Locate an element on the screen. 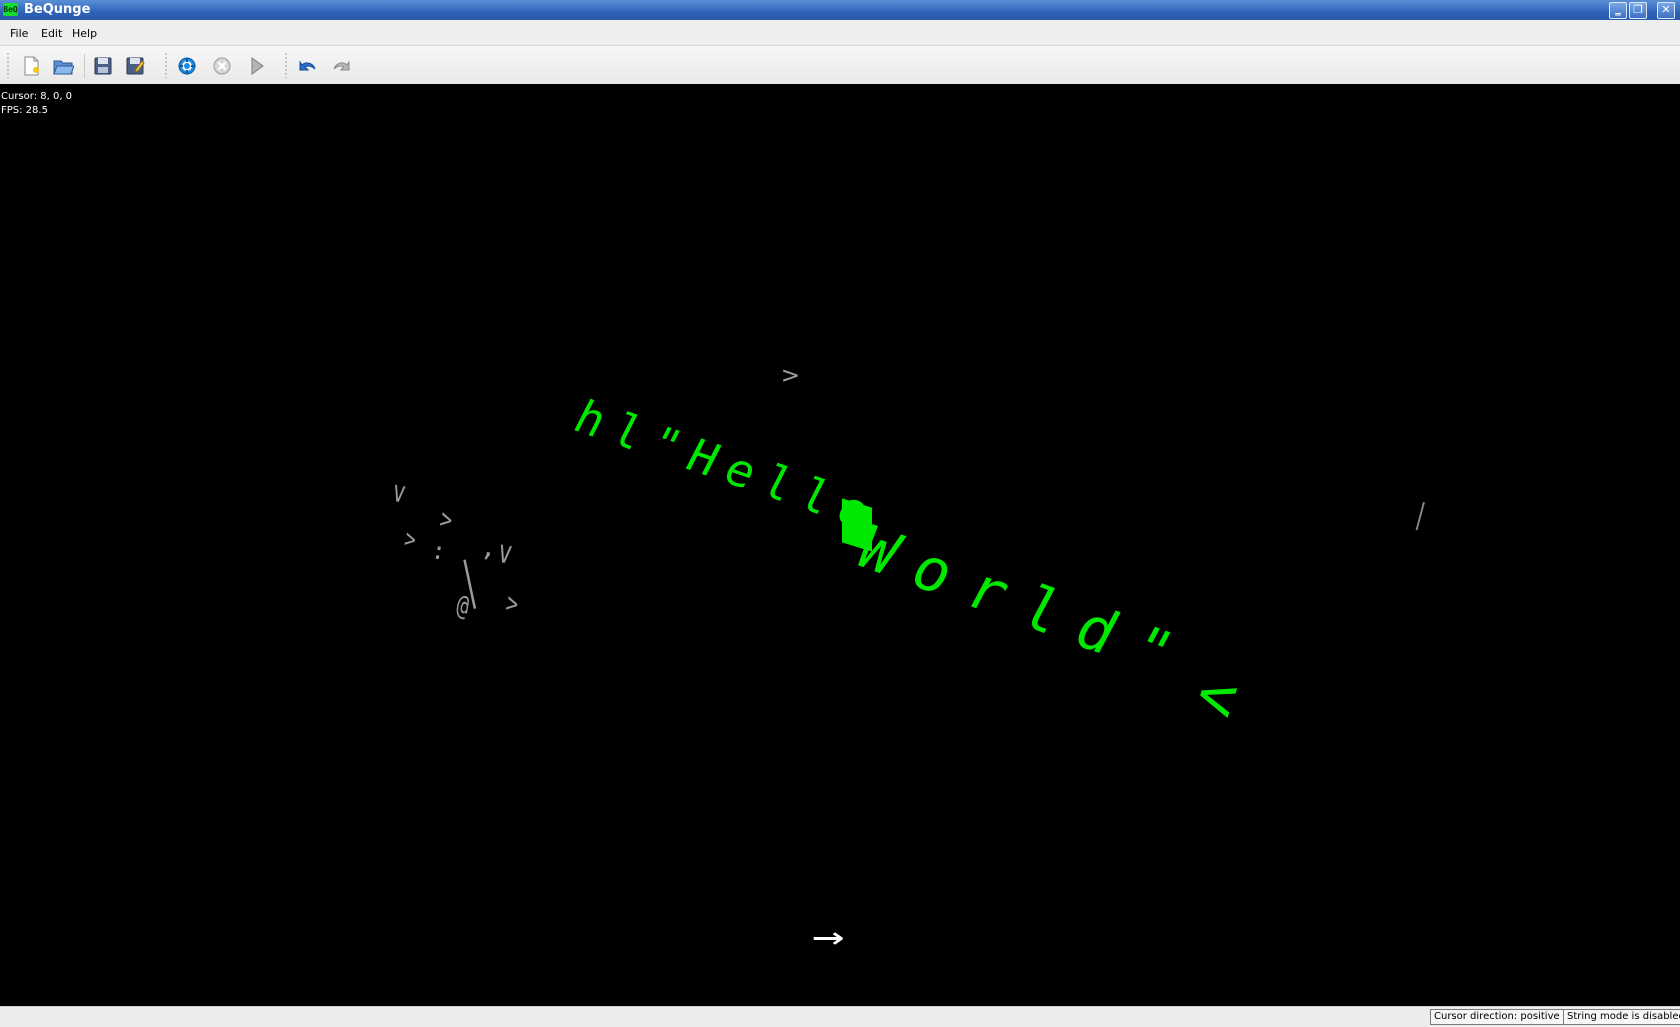 The height and width of the screenshot is (1027, 1680). status-string-mode: String mode is disabled is located at coordinates (1621, 1017).